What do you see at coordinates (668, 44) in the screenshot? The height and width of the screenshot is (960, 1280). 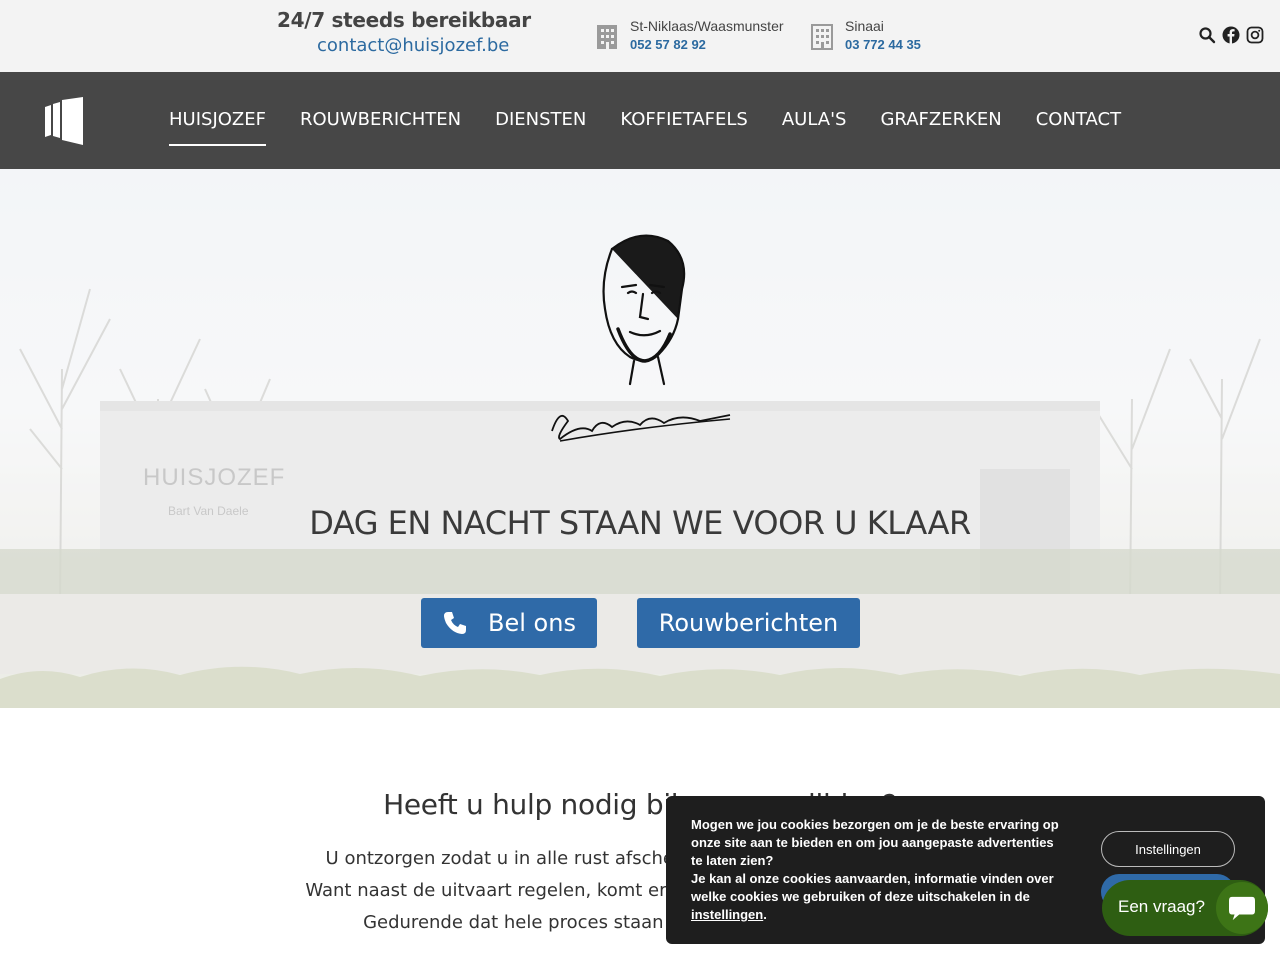 I see `phone-link: 052 57 82 92` at bounding box center [668, 44].